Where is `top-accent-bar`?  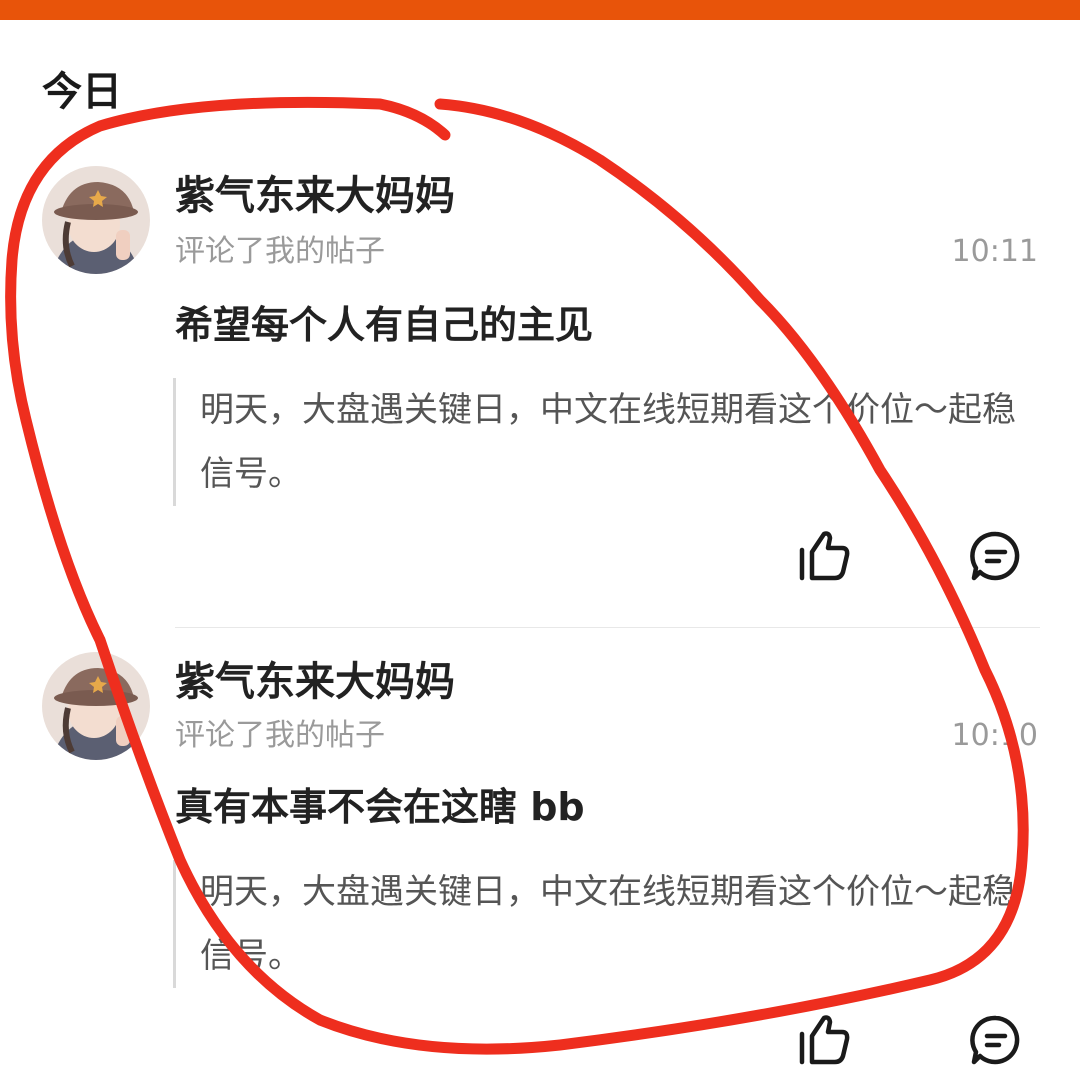
top-accent-bar is located at coordinates (540, 10).